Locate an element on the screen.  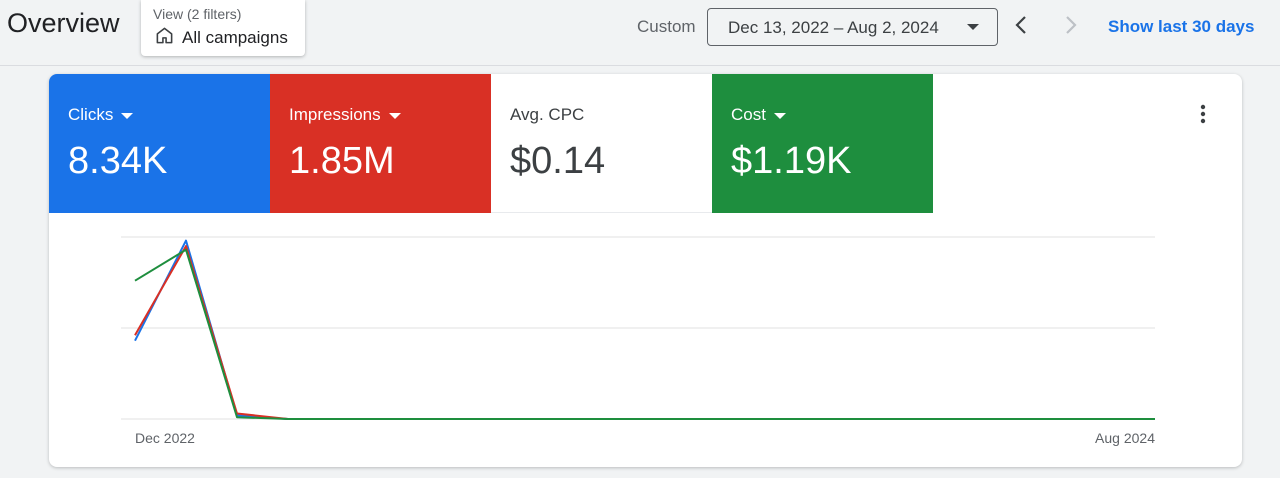
next-period-button is located at coordinates (1070, 27).